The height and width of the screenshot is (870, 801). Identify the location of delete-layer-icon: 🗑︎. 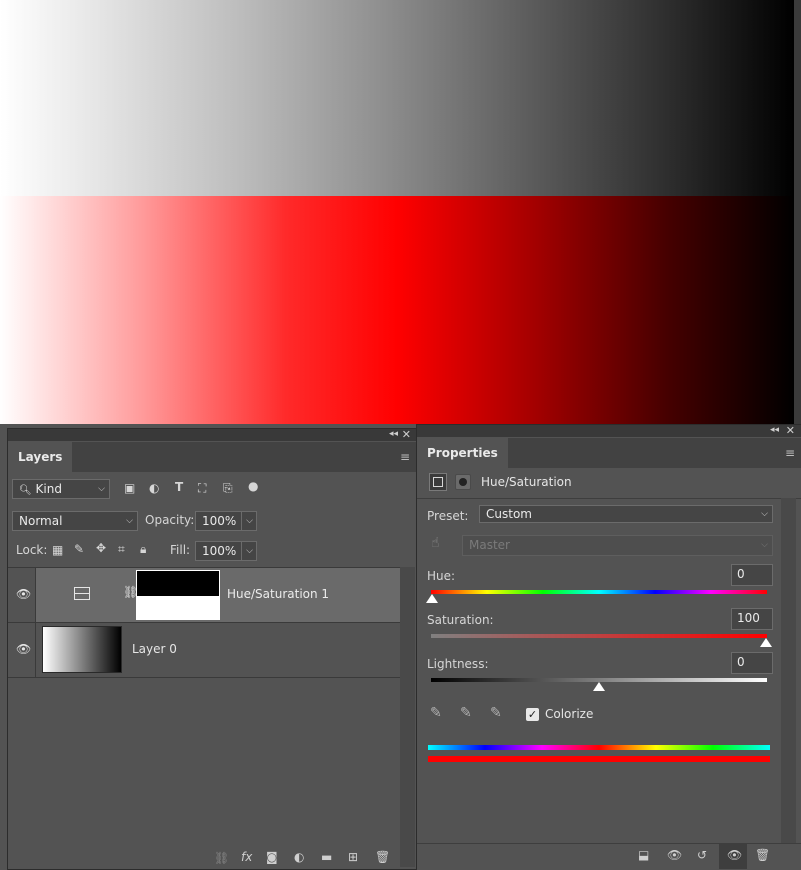
(382, 857).